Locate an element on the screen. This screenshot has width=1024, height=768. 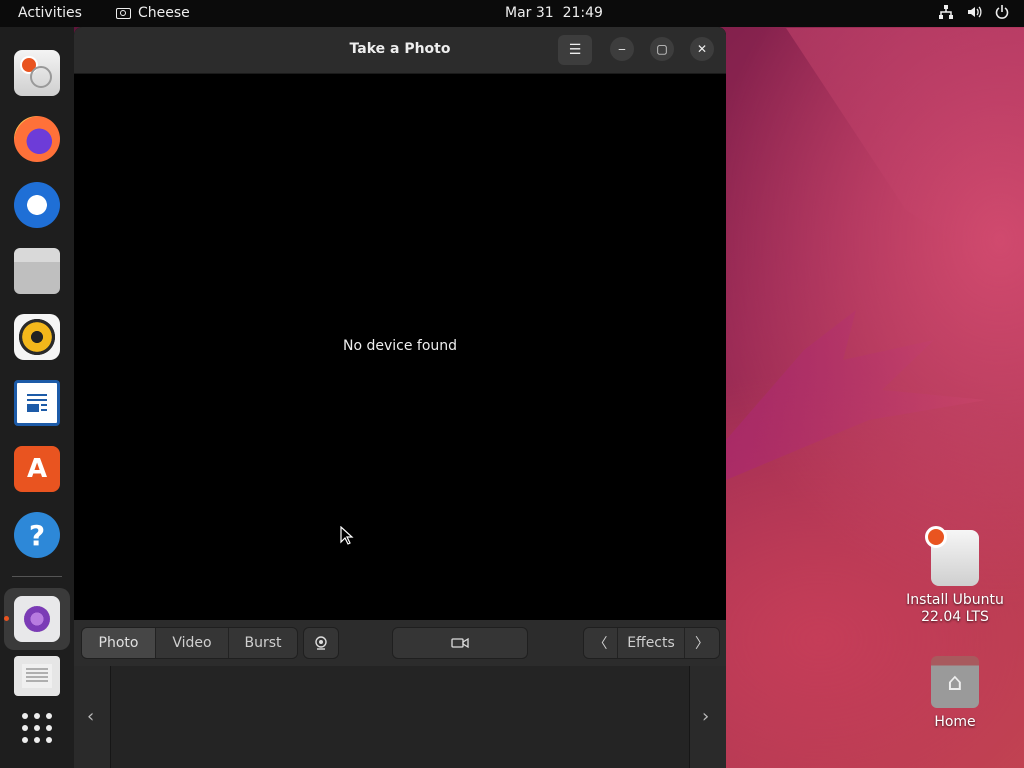
files-icon is located at coordinates (37, 271).